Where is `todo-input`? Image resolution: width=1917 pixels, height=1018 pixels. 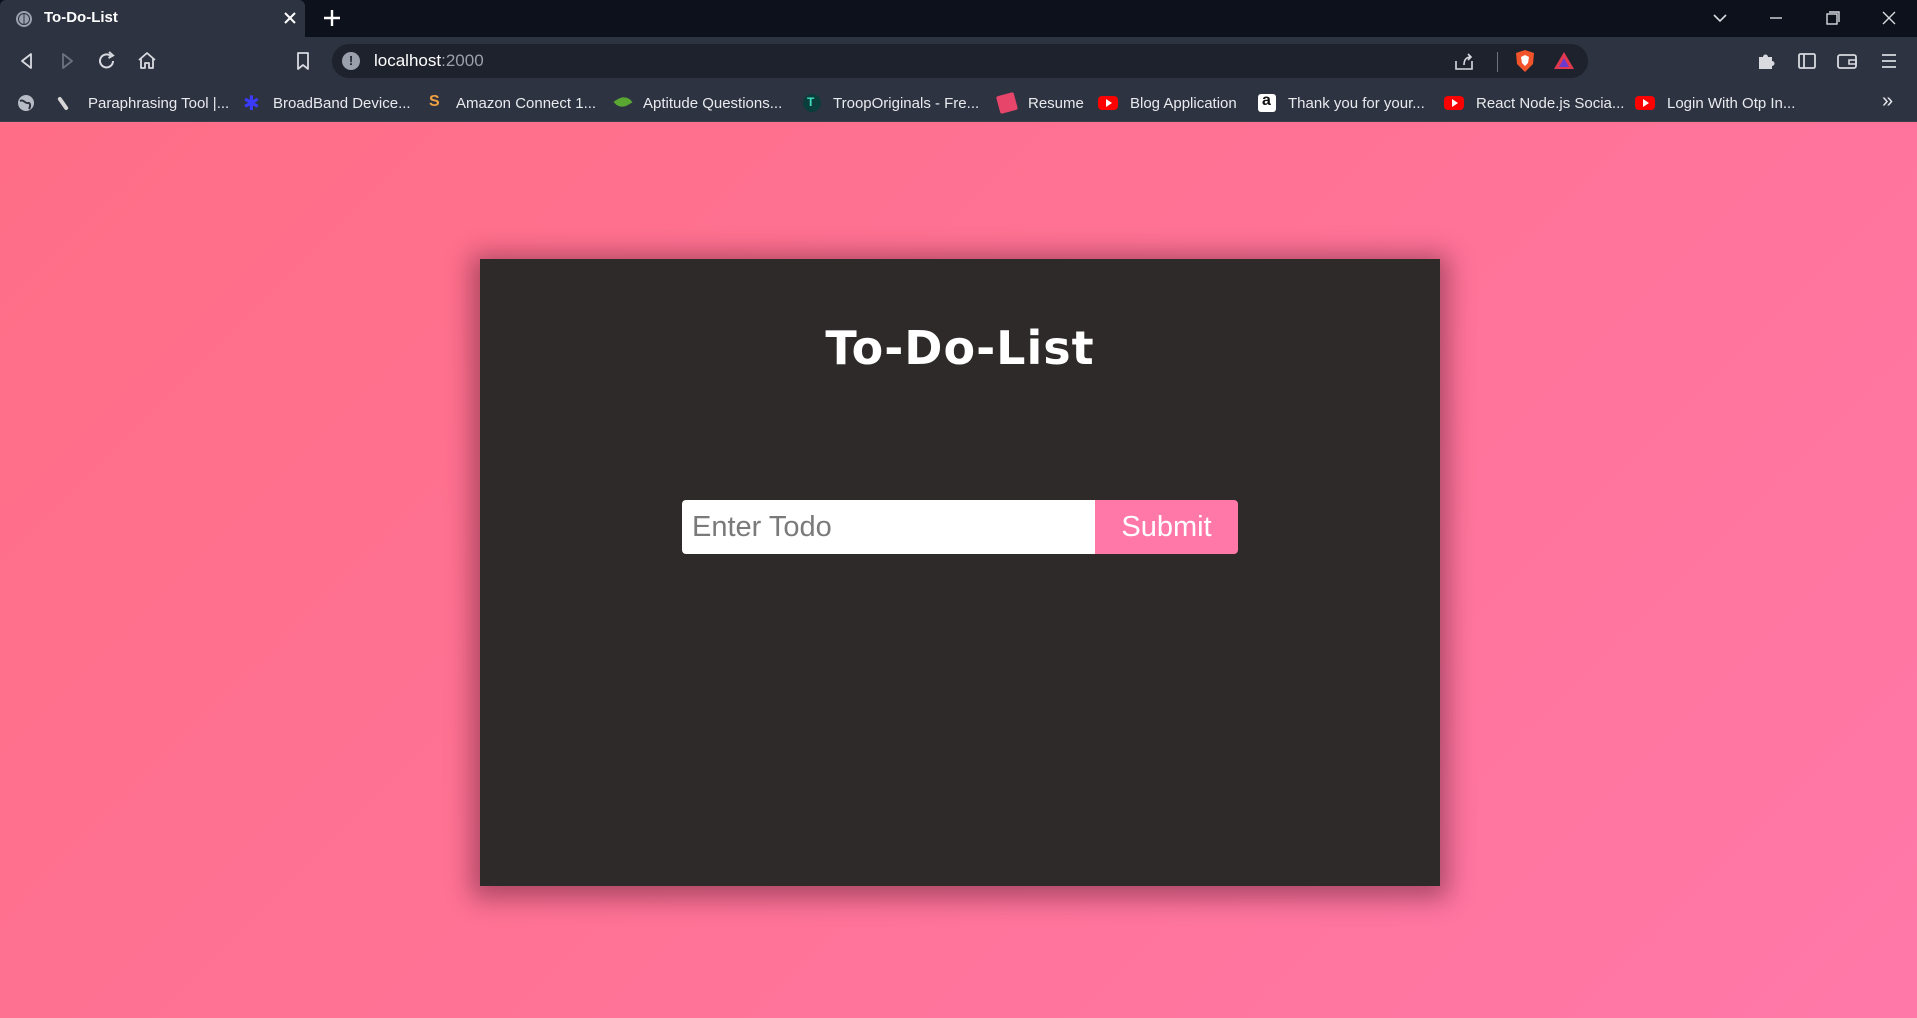 todo-input is located at coordinates (889, 527).